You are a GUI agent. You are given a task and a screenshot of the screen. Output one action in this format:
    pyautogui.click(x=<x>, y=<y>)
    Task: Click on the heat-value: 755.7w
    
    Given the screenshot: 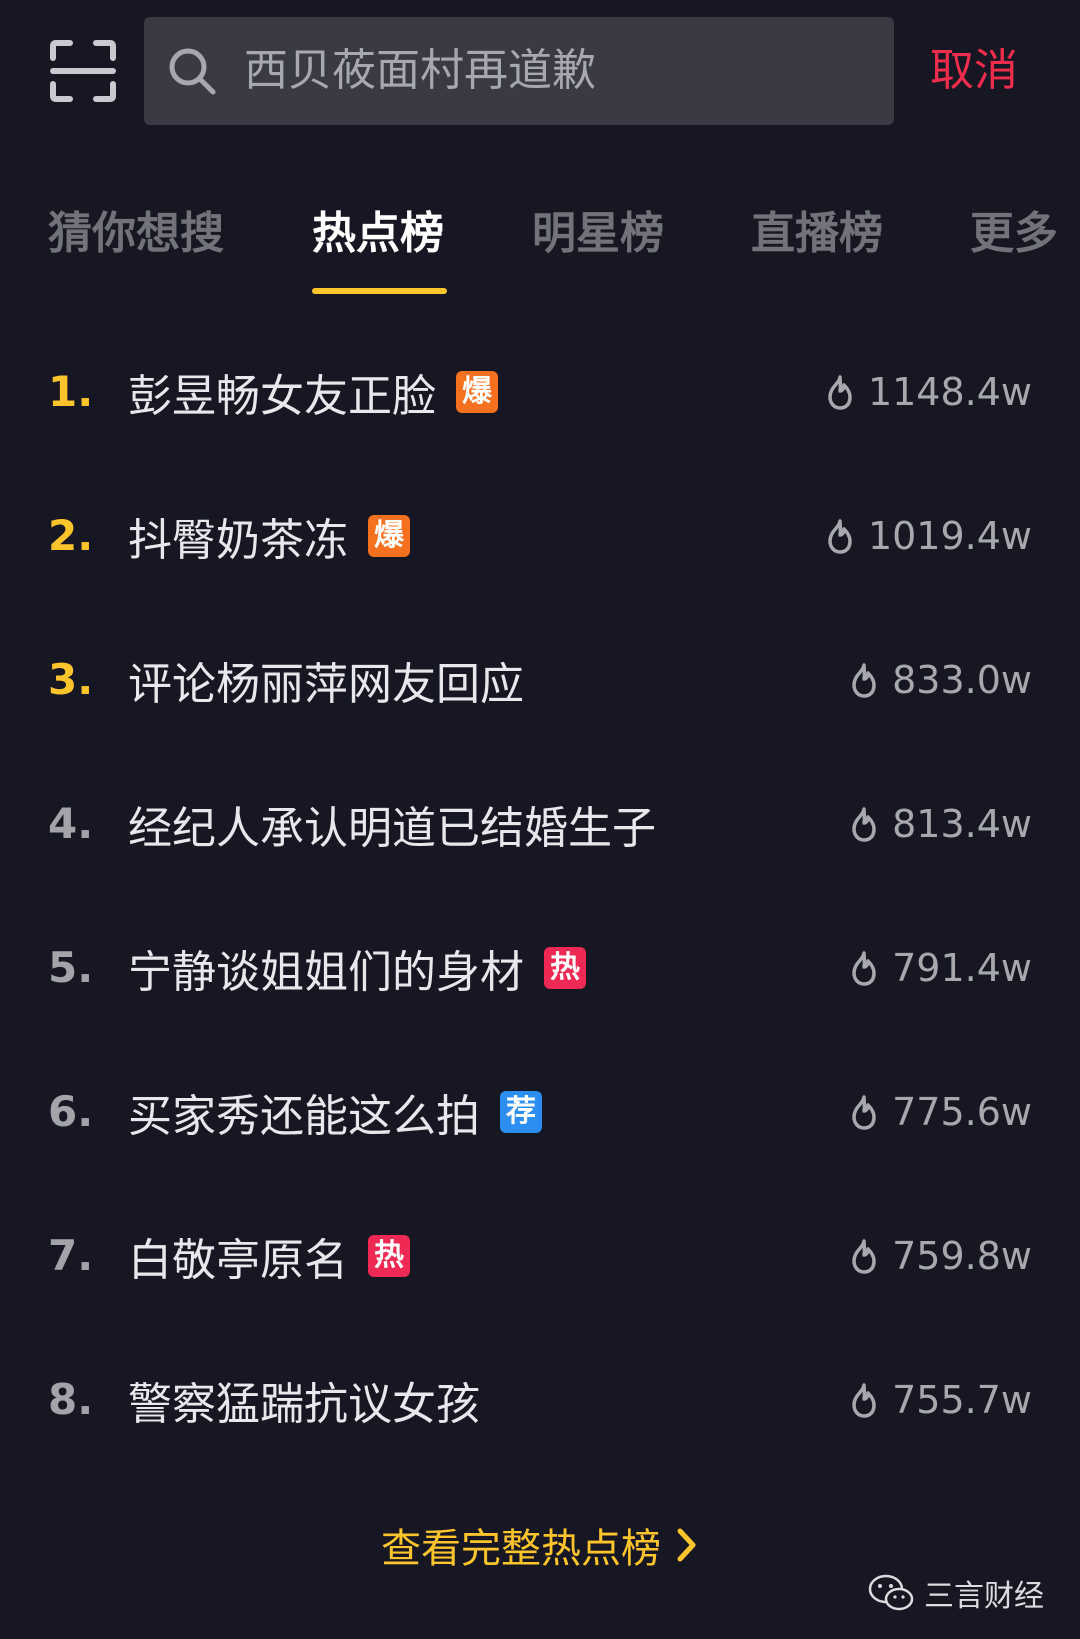 What is the action you would take?
    pyautogui.click(x=962, y=1400)
    